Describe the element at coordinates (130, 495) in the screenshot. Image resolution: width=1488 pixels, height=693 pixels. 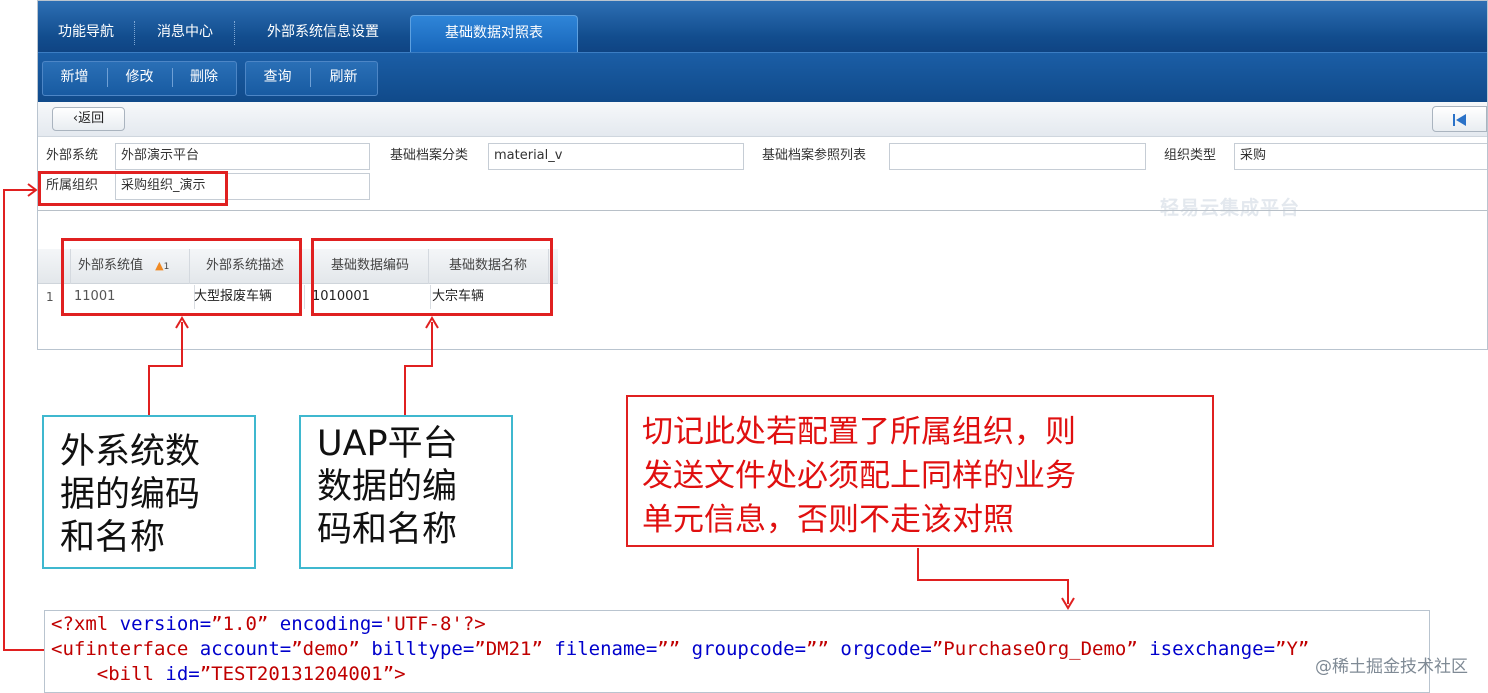
I see `callout-line: 据的编码` at that location.